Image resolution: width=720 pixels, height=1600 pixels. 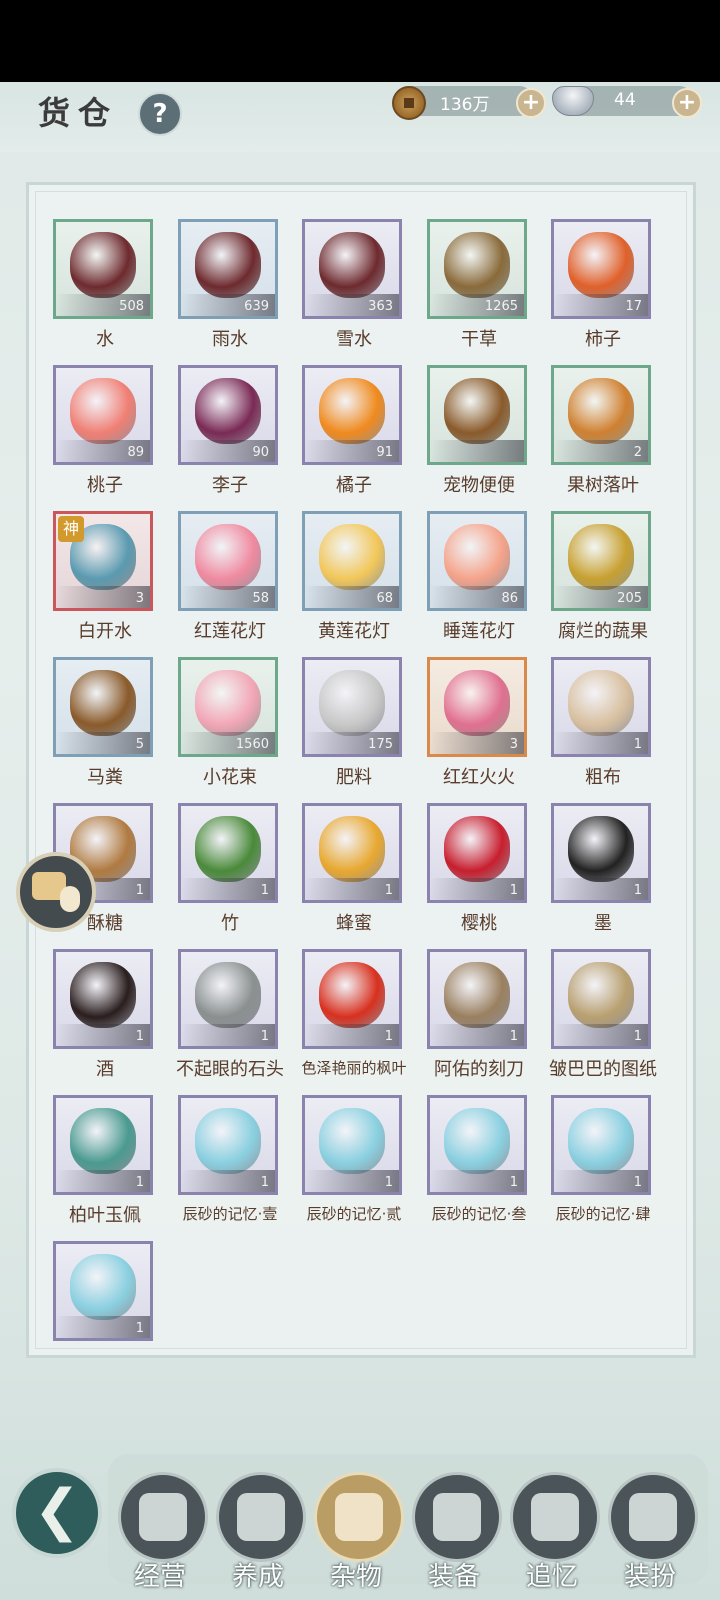 I want to click on item-frame: 68, so click(x=352, y=561).